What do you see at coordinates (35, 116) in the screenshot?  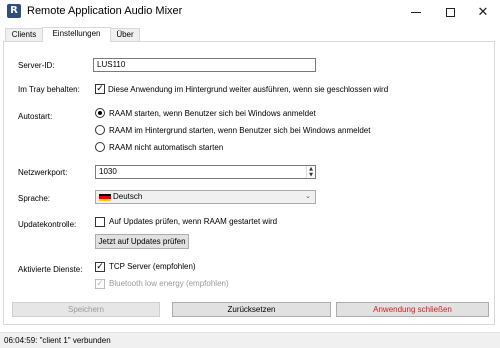 I see `autostart-label: Autostart:` at bounding box center [35, 116].